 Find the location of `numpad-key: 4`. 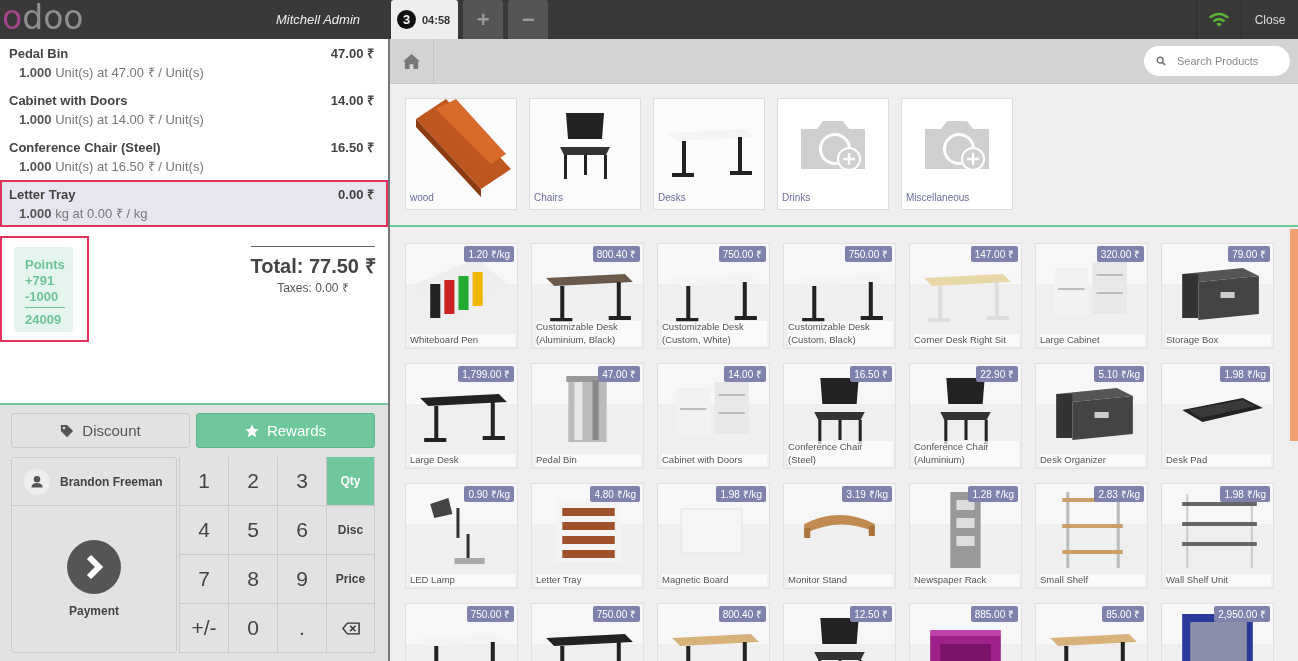

numpad-key: 4 is located at coordinates (203, 530).